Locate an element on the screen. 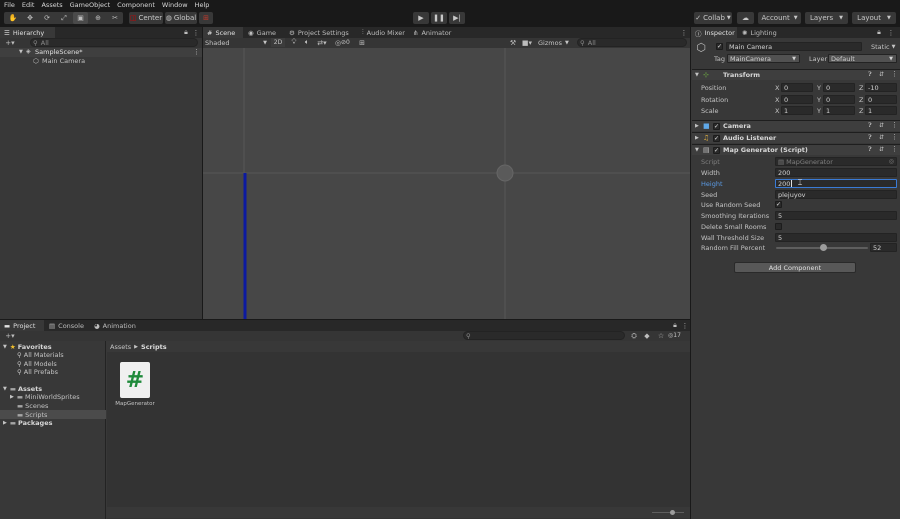 The image size is (900, 519). gizmos-dropdown: Gizmos ▼ is located at coordinates (556, 42).